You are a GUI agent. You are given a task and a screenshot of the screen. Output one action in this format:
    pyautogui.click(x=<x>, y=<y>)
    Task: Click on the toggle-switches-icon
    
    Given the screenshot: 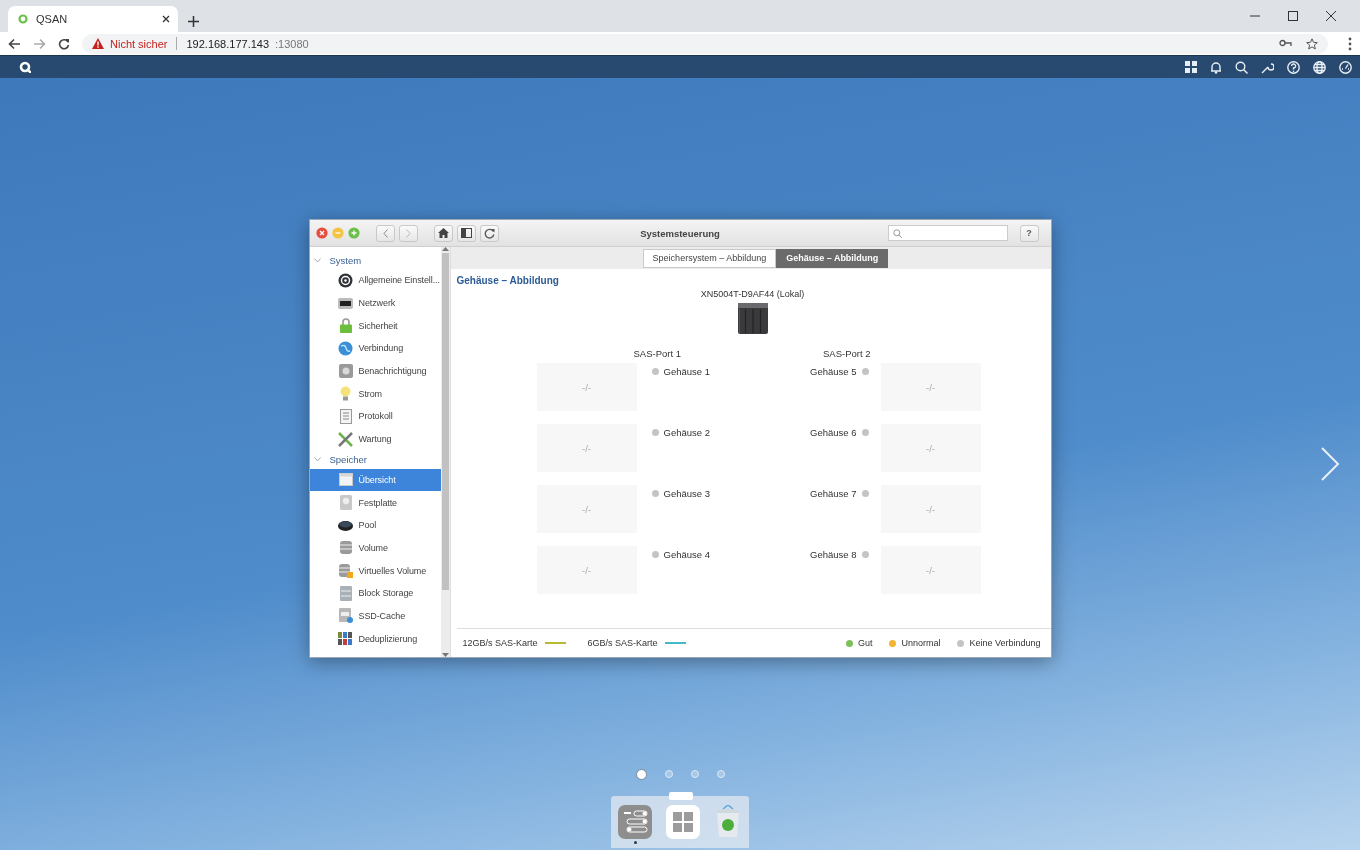 What is the action you would take?
    pyautogui.click(x=635, y=822)
    